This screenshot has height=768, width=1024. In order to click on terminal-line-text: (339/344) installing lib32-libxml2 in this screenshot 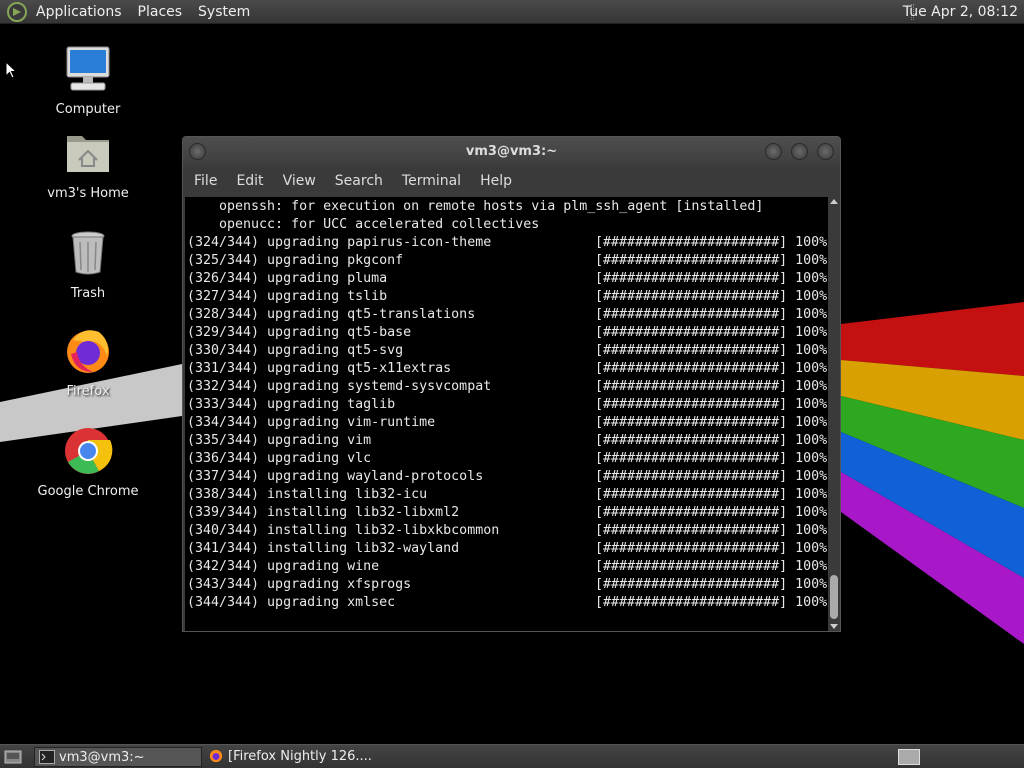, I will do `click(323, 512)`.